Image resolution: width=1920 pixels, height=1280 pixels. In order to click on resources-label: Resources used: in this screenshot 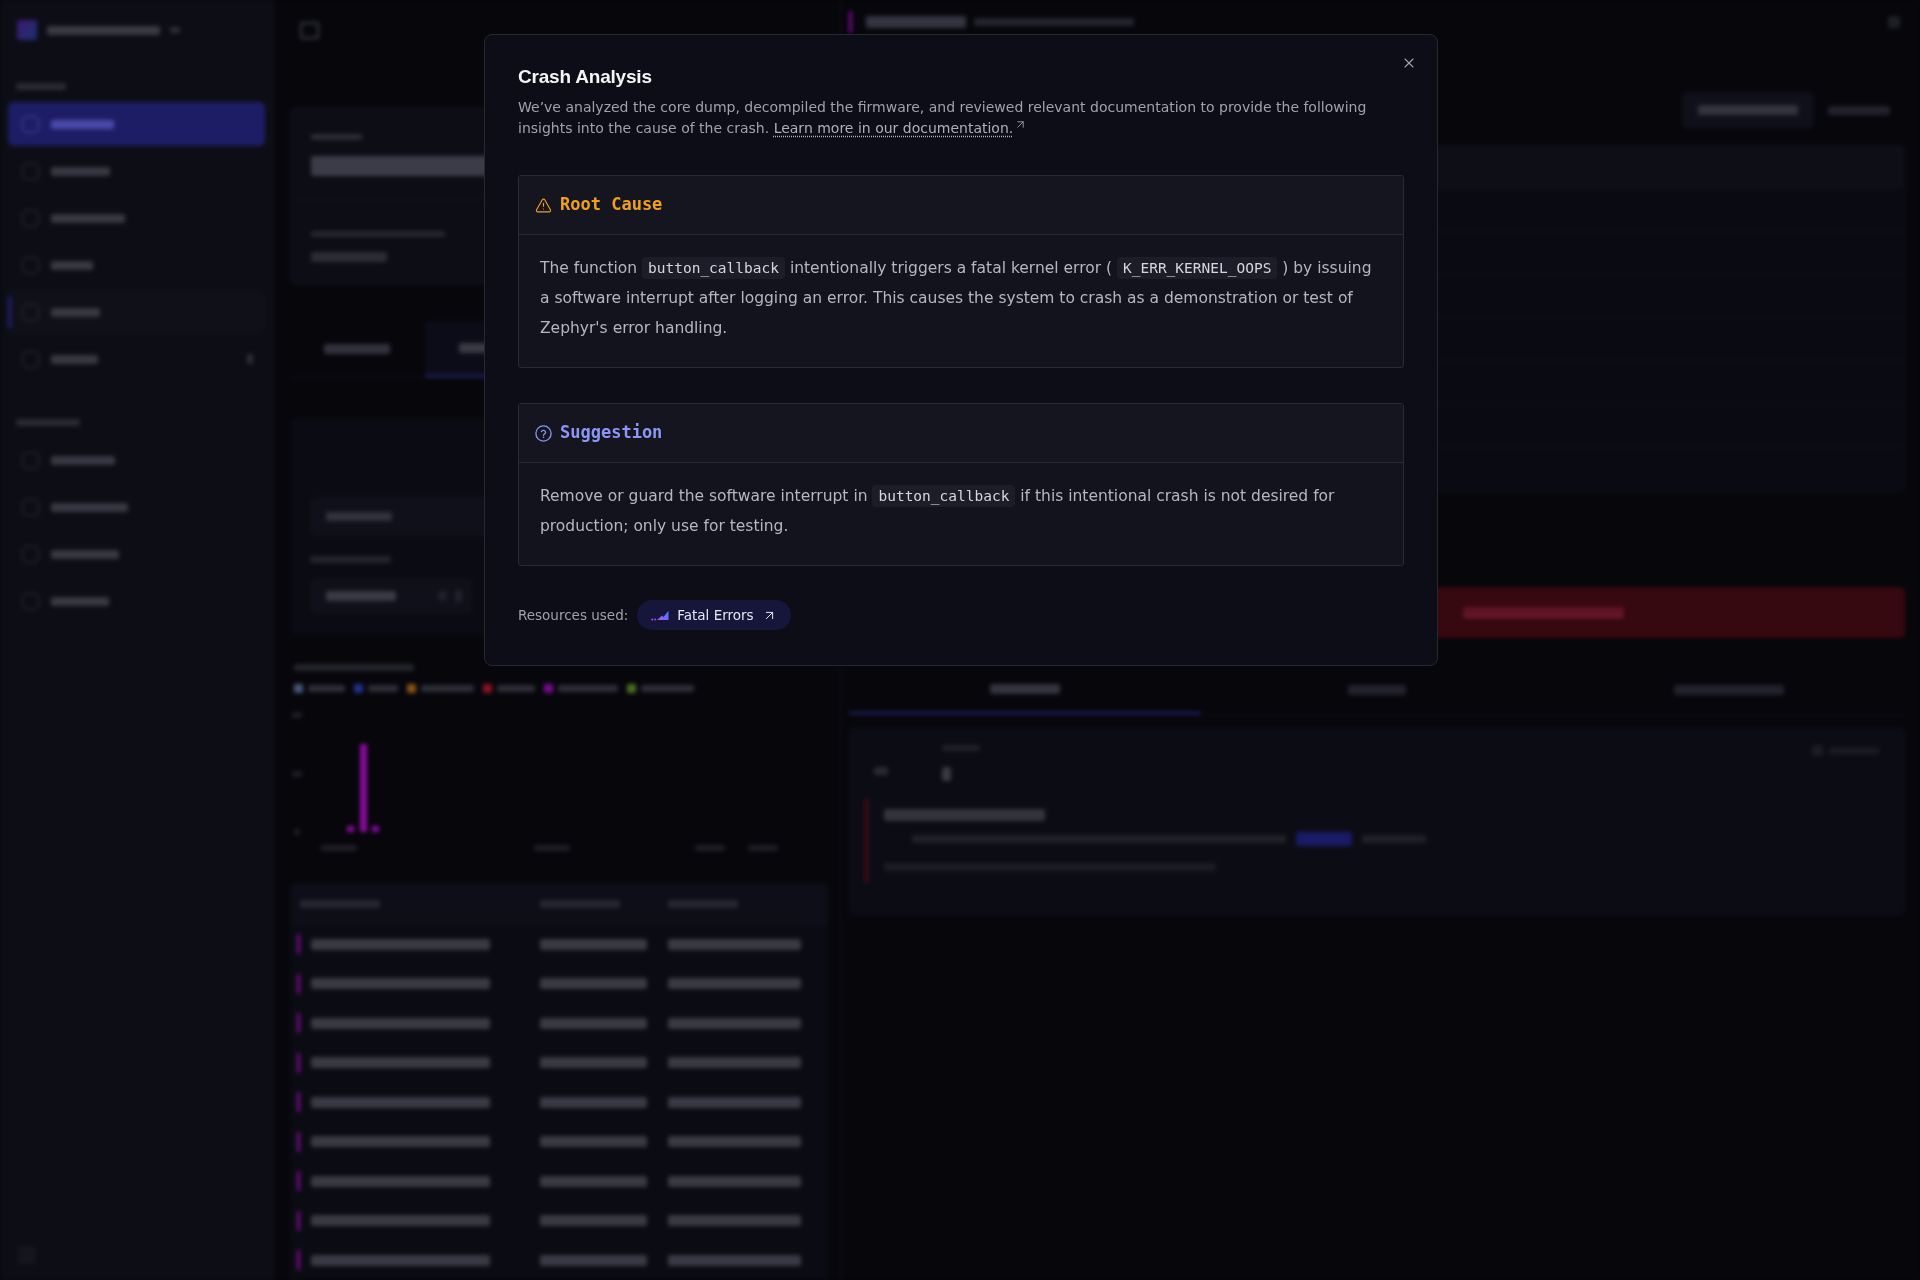, I will do `click(573, 615)`.